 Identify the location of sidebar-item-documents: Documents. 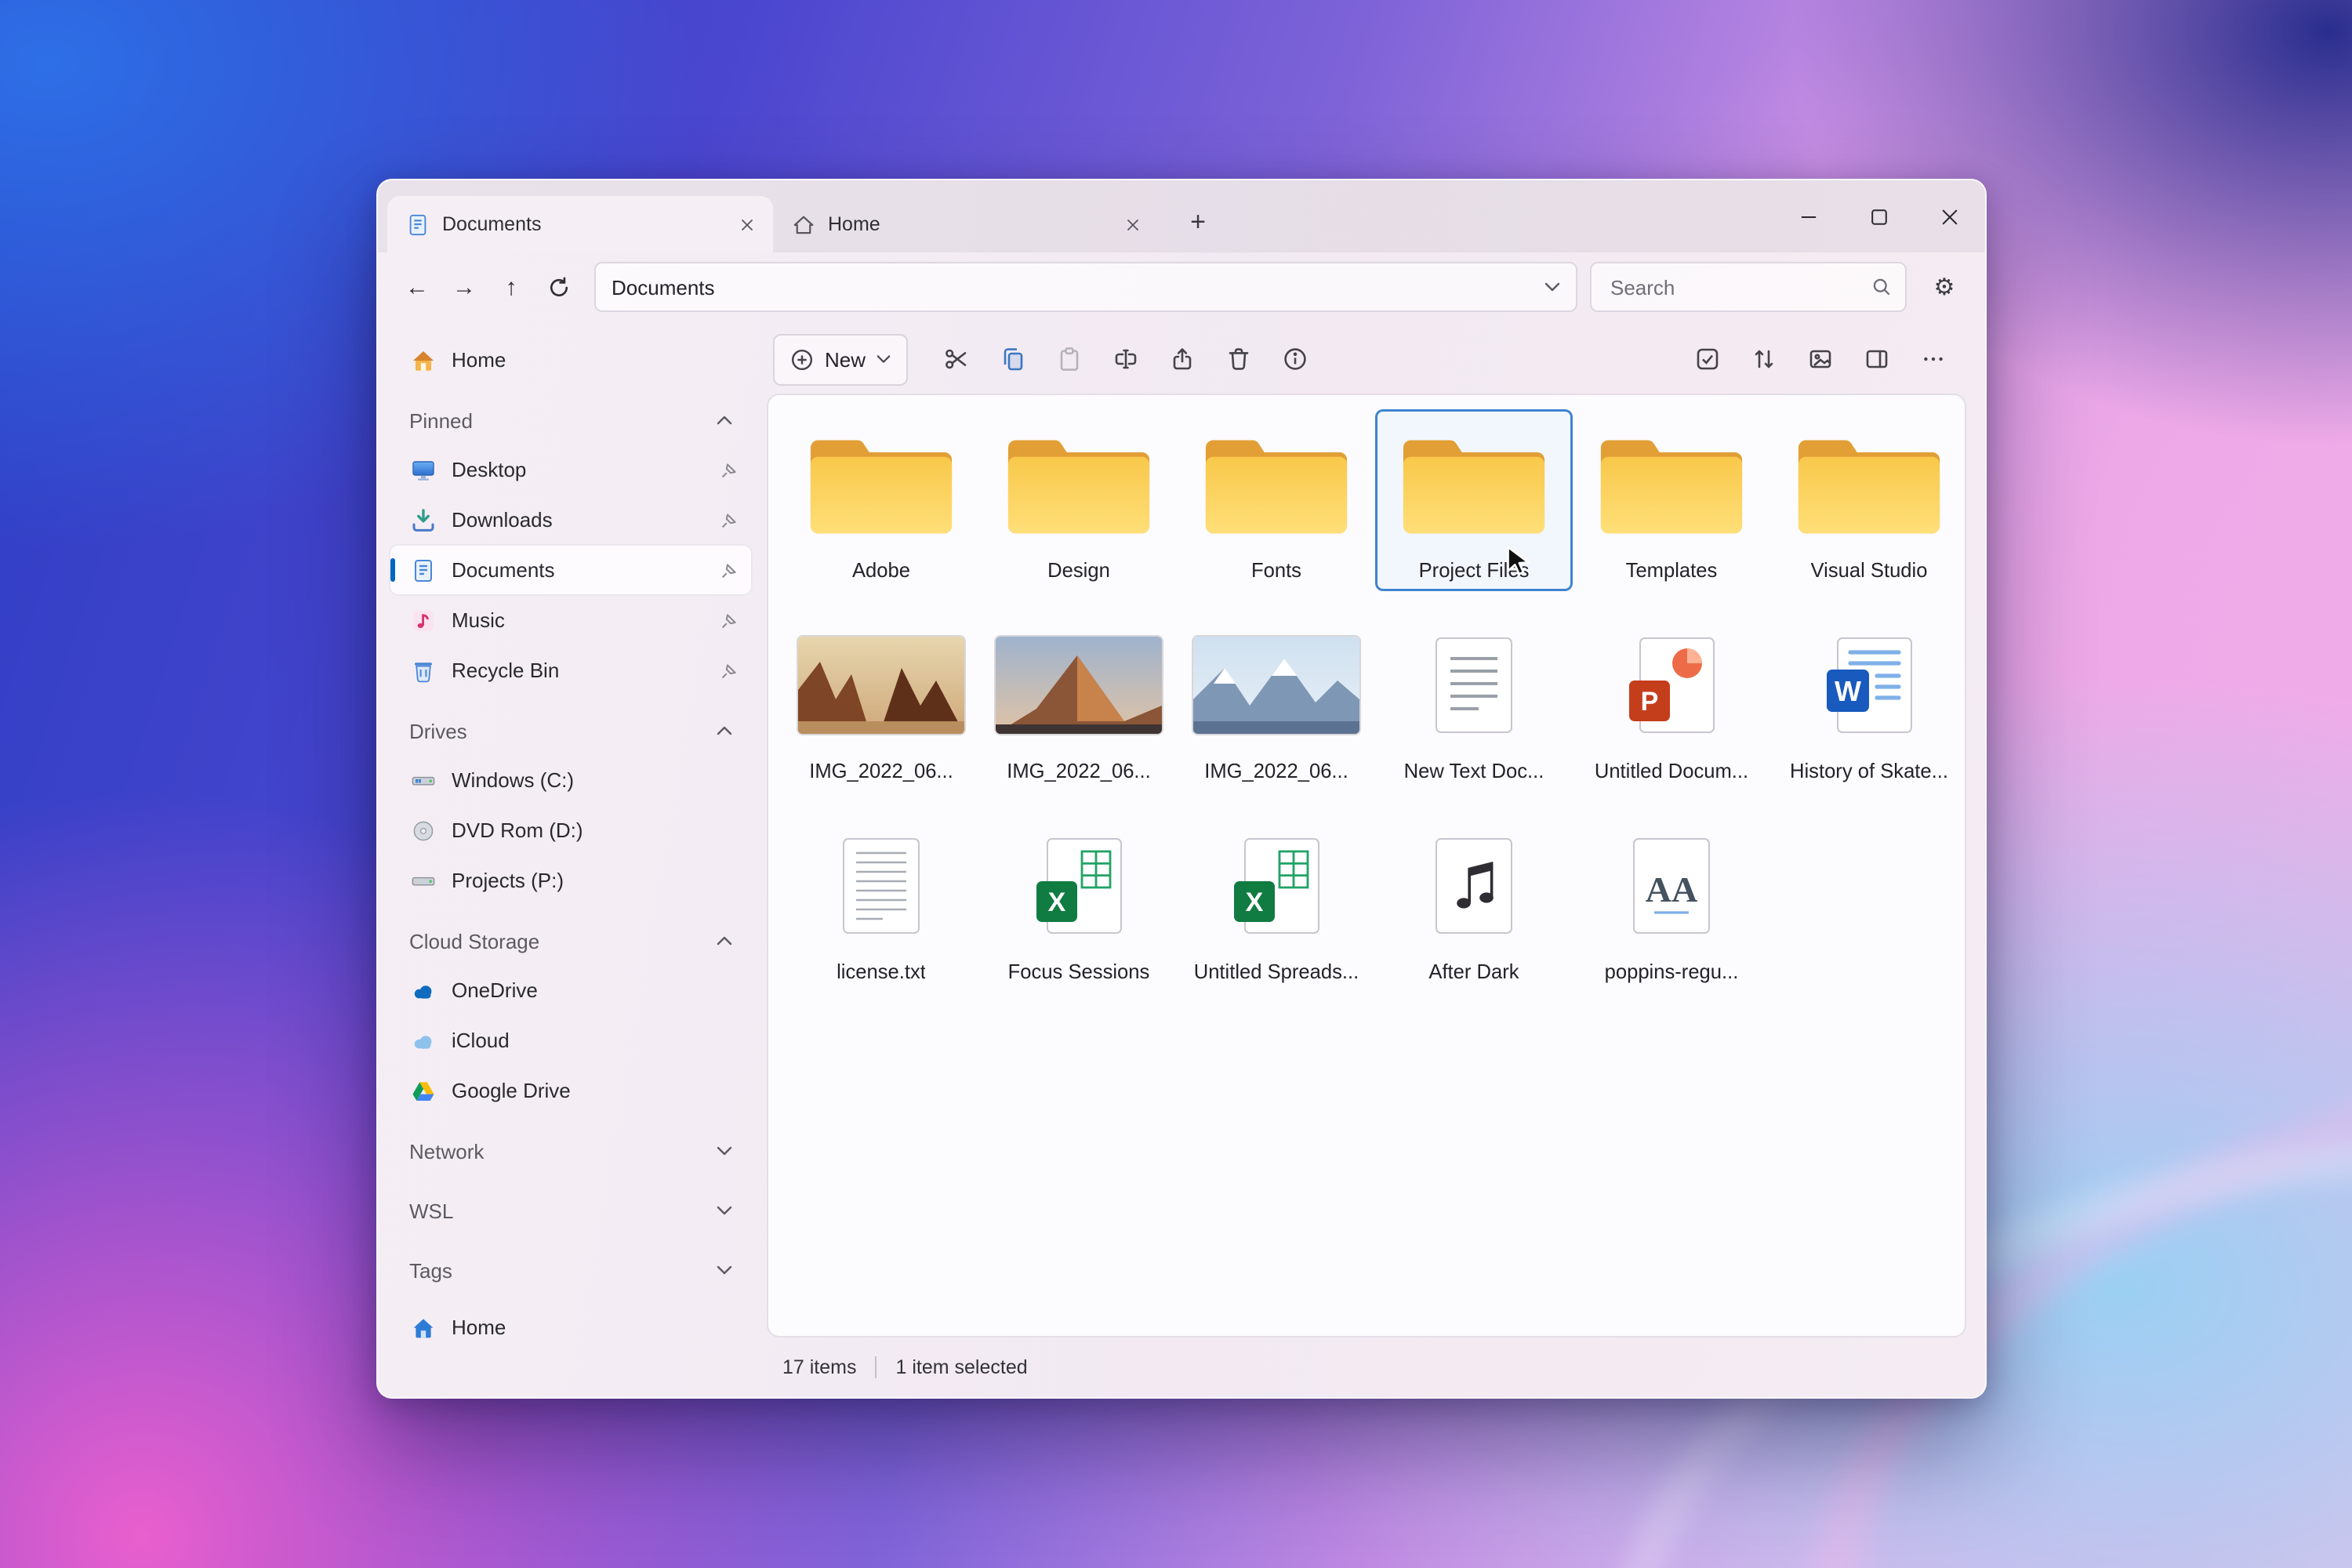
(570, 570).